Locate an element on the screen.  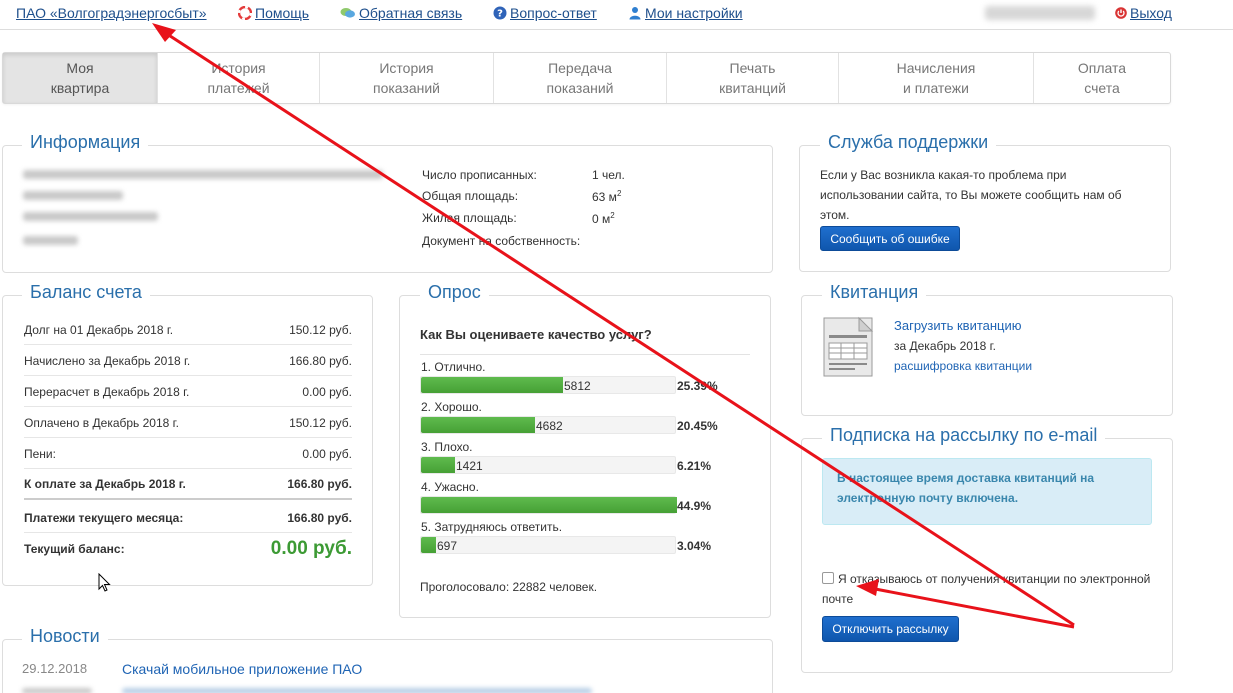
poll-bar-count: 697 is located at coordinates (447, 546).